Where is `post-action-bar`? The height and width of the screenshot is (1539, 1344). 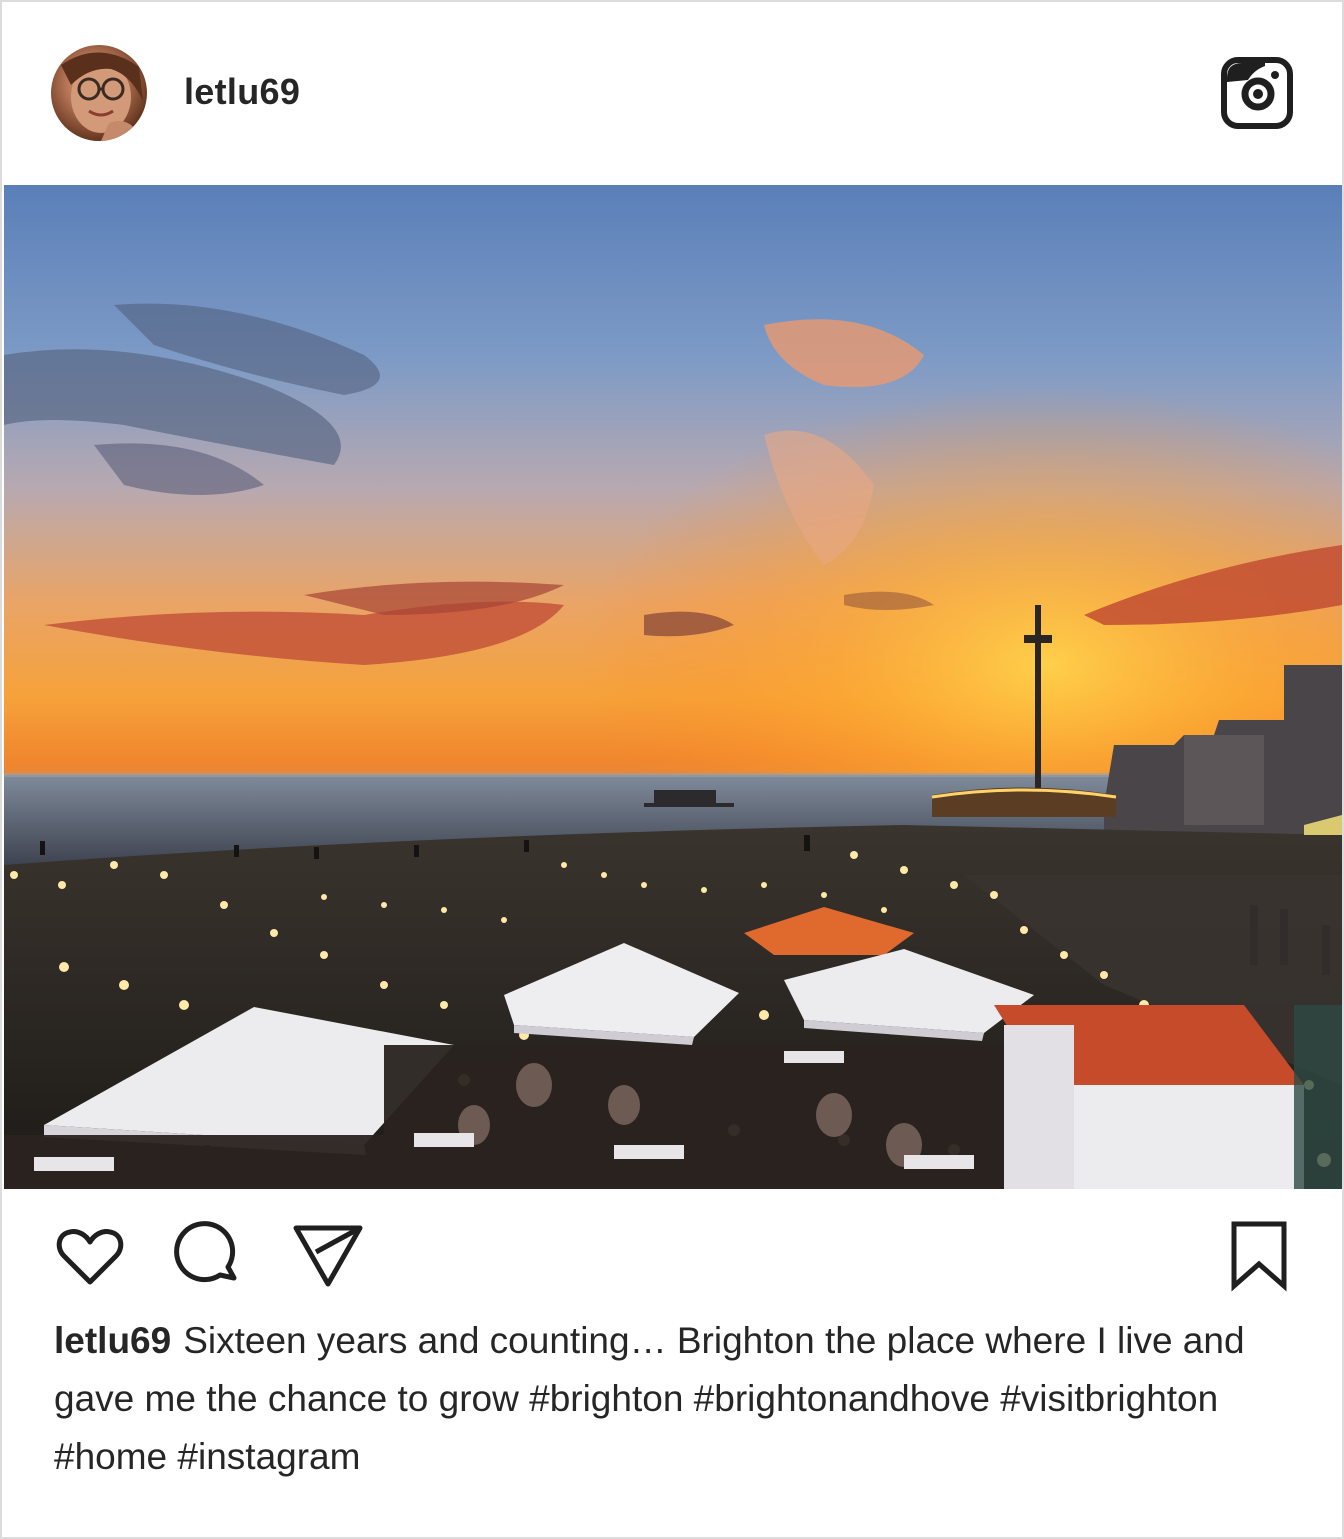 post-action-bar is located at coordinates (672, 1250).